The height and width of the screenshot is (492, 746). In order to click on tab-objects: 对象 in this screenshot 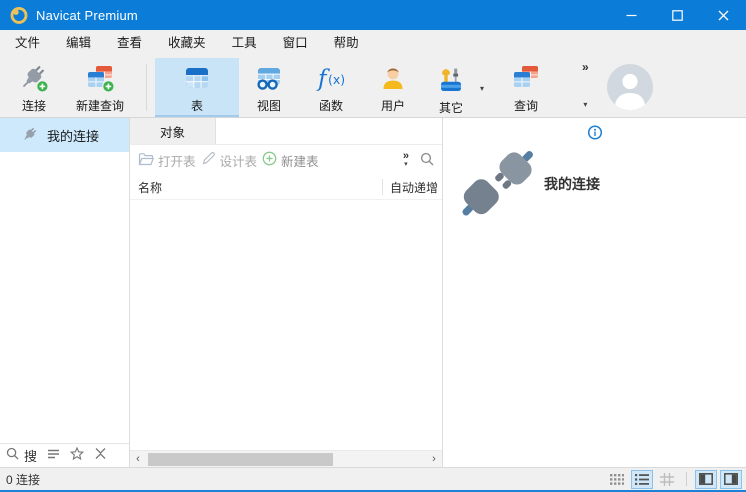, I will do `click(173, 131)`.